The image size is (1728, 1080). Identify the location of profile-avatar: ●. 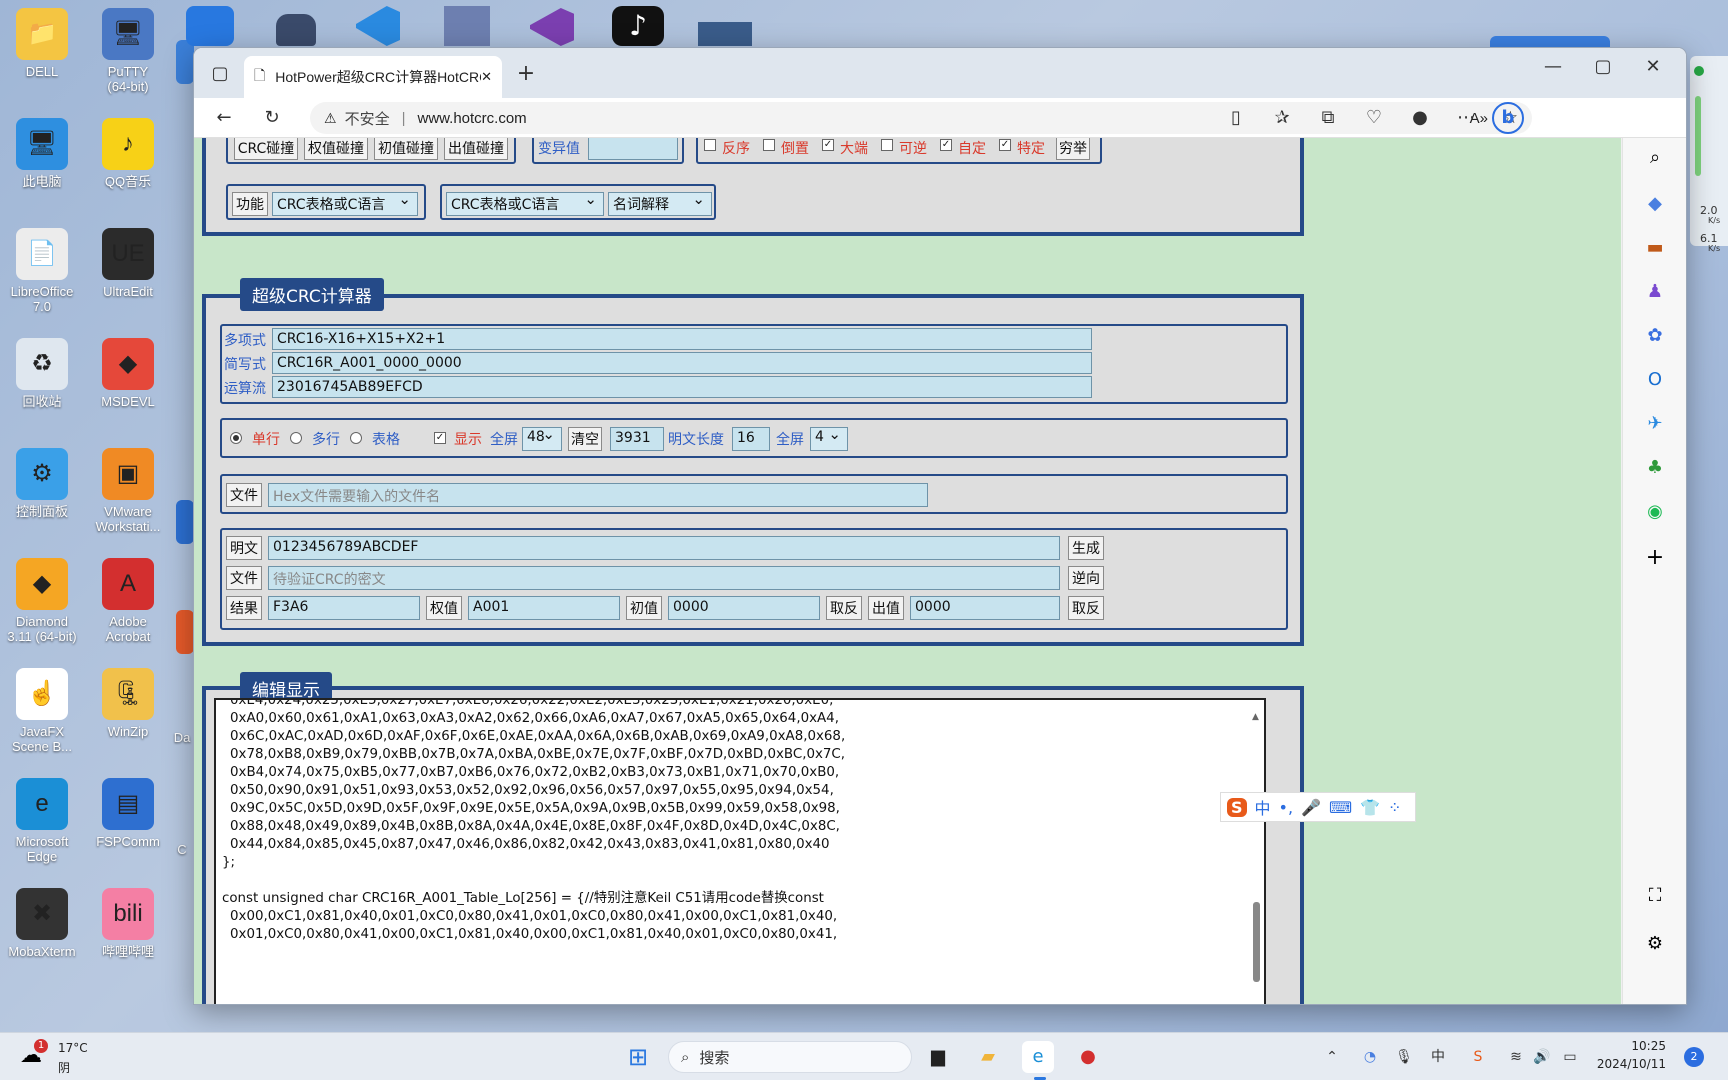
(1420, 118).